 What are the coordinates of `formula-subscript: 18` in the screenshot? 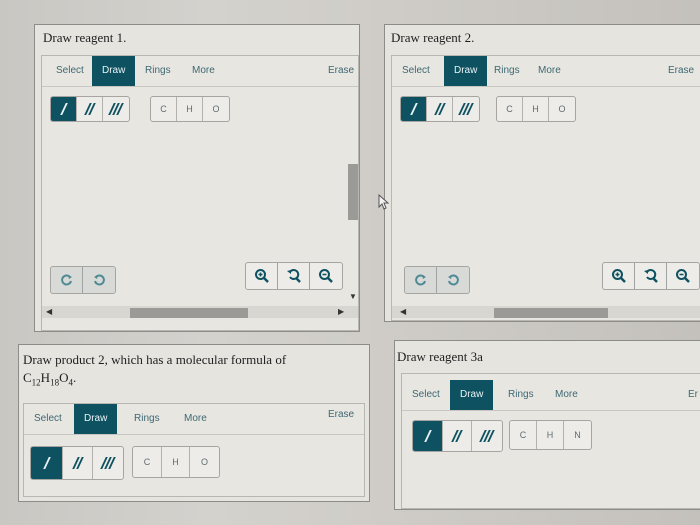 It's located at (55, 382).